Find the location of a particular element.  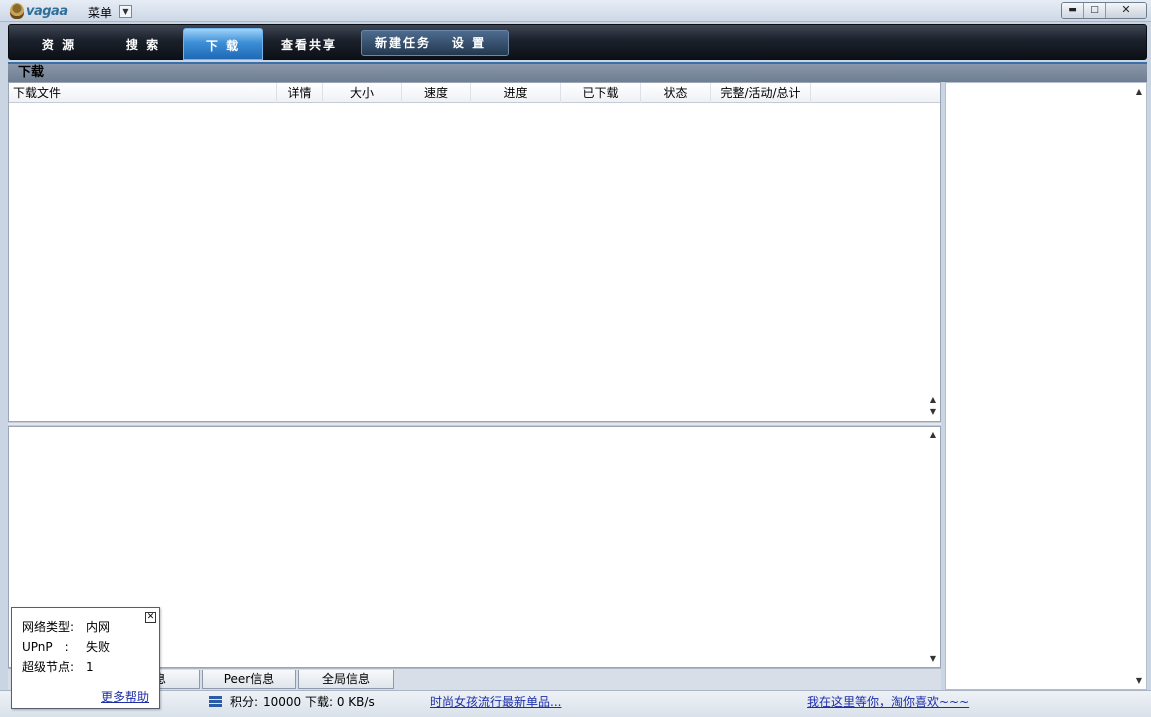

menu-dropdown-icon: ▼ is located at coordinates (125, 11).